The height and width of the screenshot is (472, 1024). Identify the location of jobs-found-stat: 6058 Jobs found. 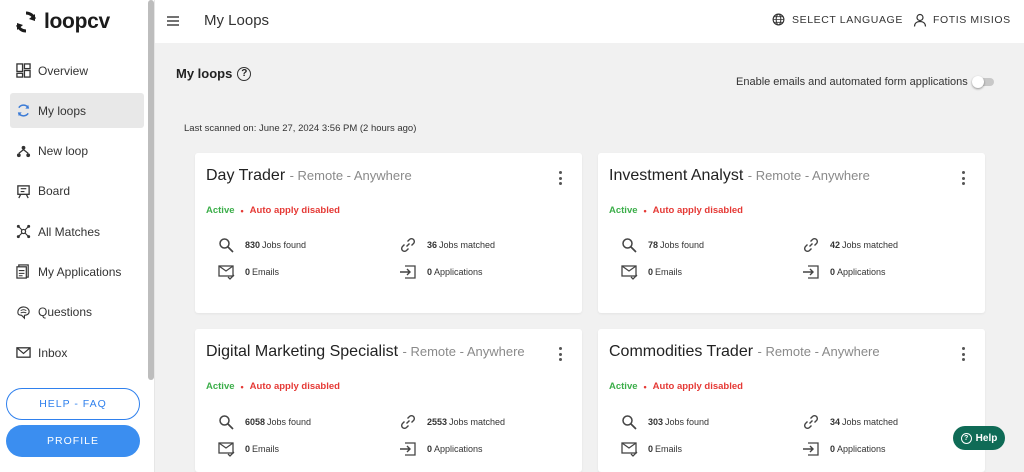
(264, 422).